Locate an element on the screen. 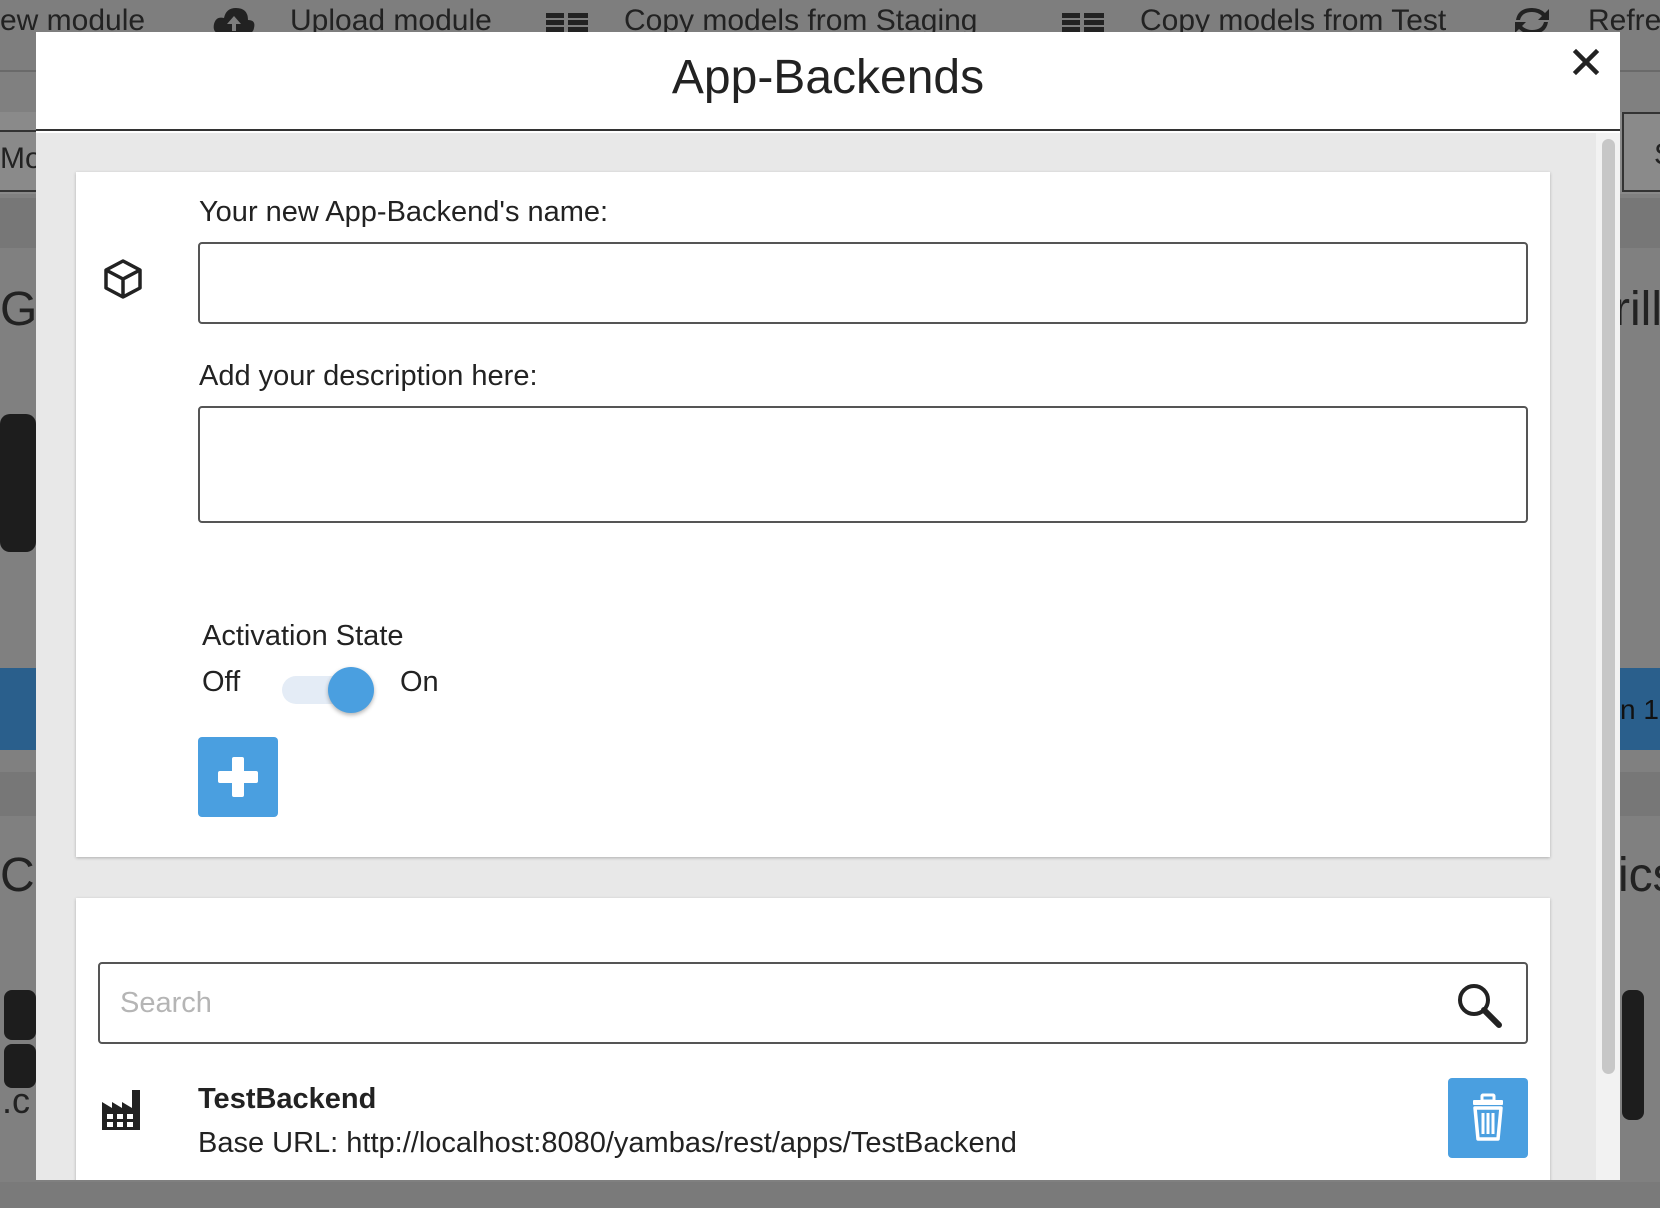 Image resolution: width=1660 pixels, height=1208 pixels. modal-title: App-Backends is located at coordinates (828, 77).